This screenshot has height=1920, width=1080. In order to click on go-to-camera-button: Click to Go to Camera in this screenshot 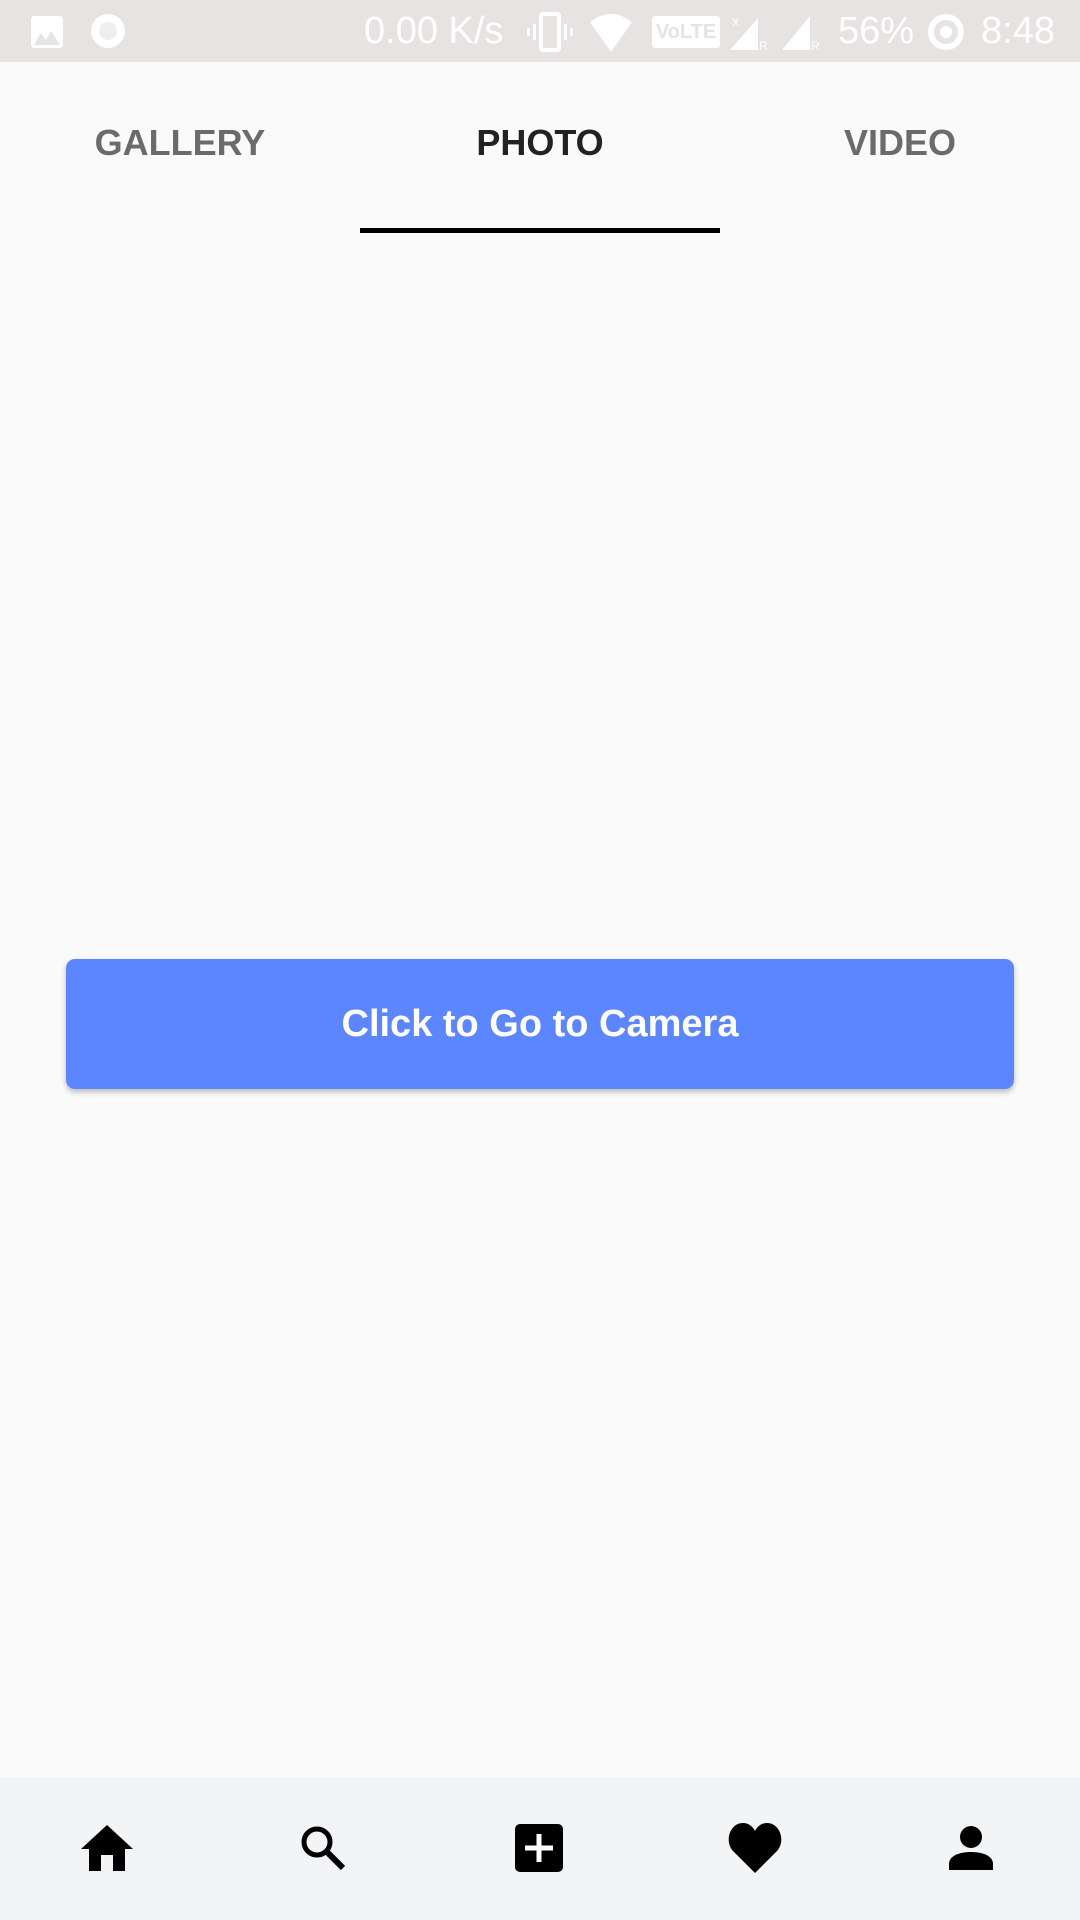, I will do `click(540, 1024)`.